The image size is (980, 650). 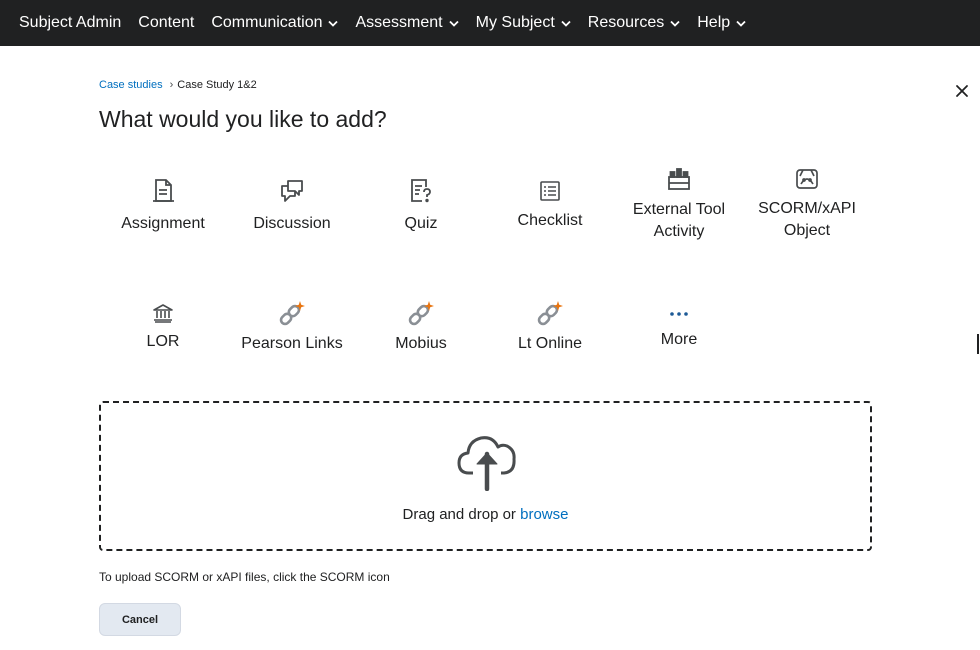 I want to click on tile-quiz: Quiz, so click(x=421, y=205).